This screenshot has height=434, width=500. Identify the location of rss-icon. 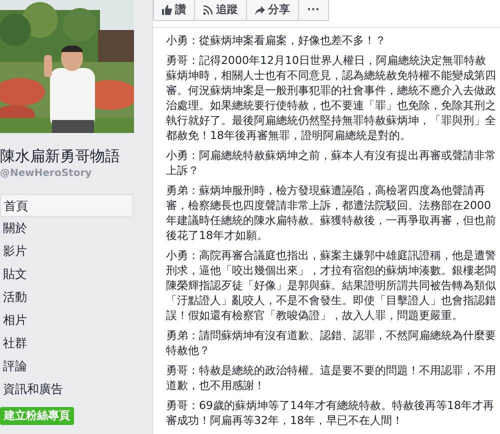
(208, 10).